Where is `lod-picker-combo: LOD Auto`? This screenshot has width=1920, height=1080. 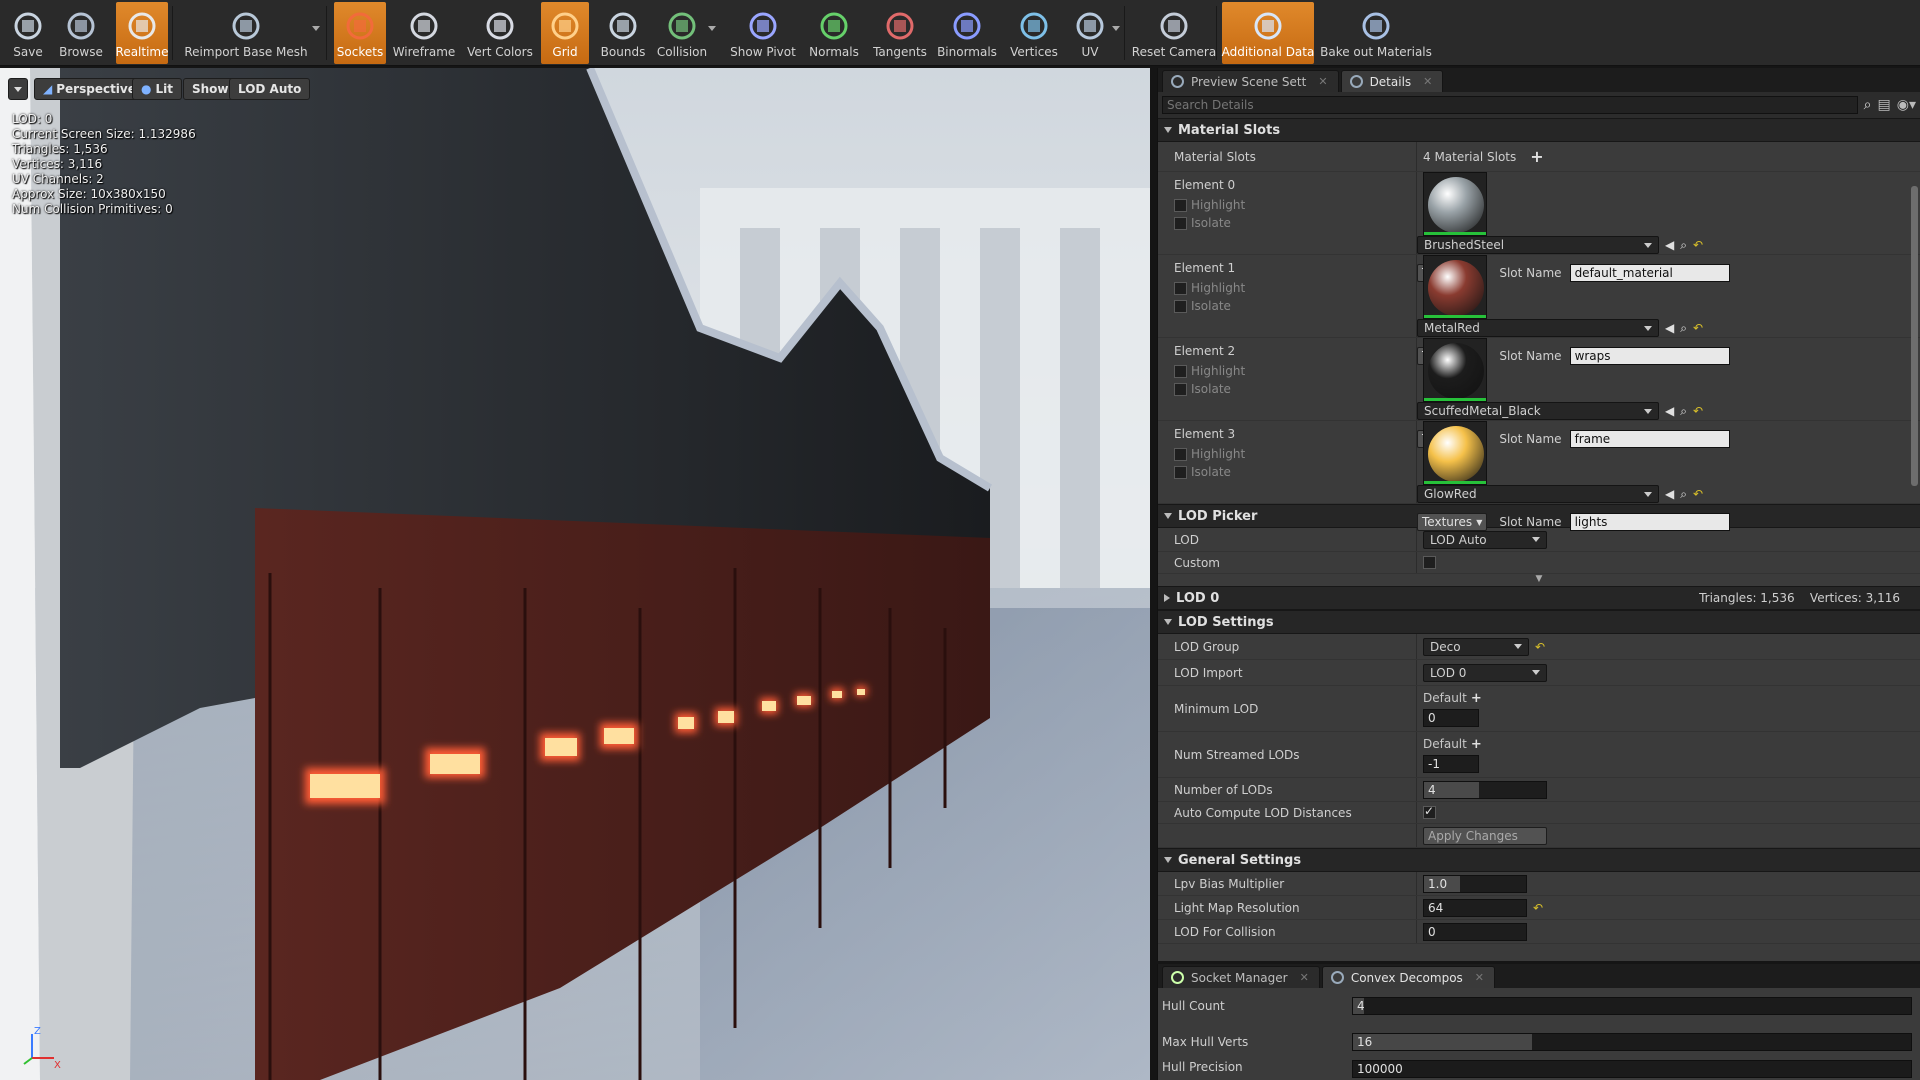
lod-picker-combo: LOD Auto is located at coordinates (1485, 539).